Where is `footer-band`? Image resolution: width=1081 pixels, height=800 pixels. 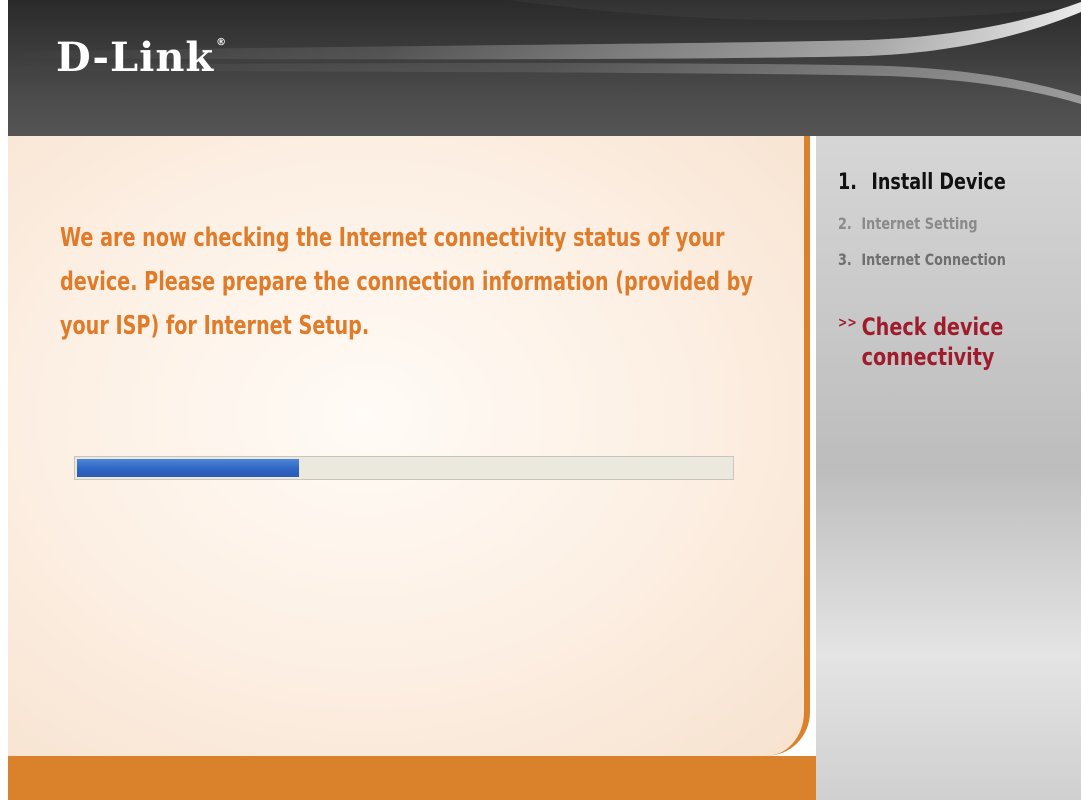 footer-band is located at coordinates (412, 778).